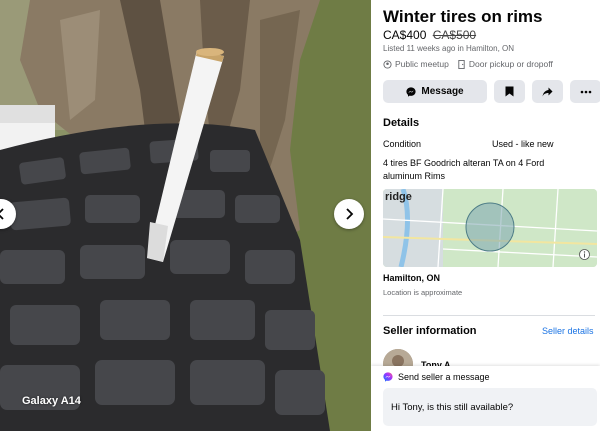  What do you see at coordinates (584, 254) in the screenshot?
I see `info-icon` at bounding box center [584, 254].